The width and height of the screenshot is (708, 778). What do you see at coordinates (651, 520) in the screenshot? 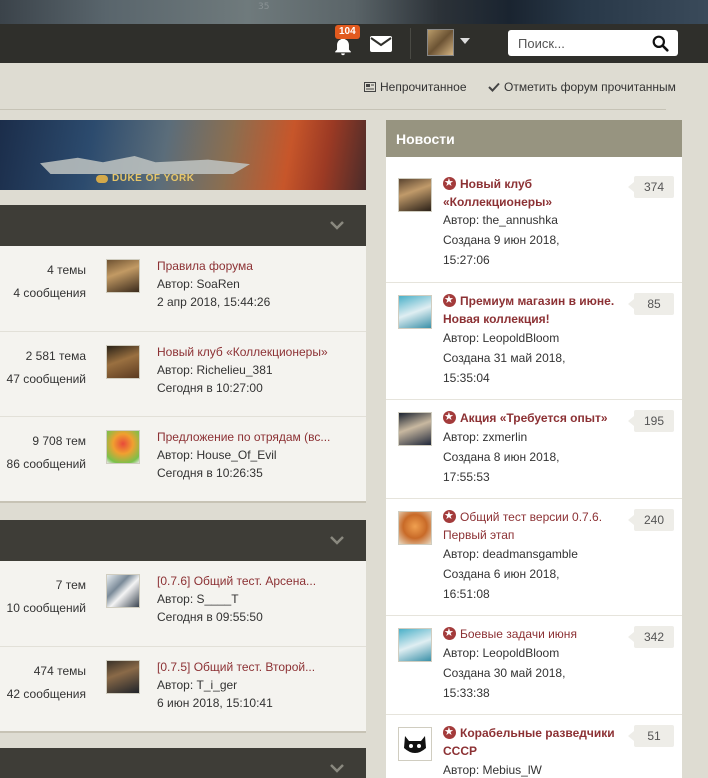
I see `reply-count: 240` at bounding box center [651, 520].